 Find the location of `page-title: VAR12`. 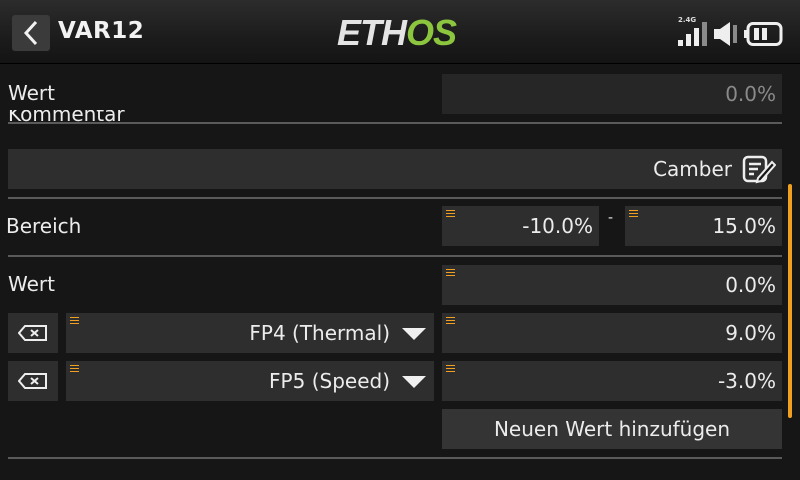

page-title: VAR12 is located at coordinates (101, 31).